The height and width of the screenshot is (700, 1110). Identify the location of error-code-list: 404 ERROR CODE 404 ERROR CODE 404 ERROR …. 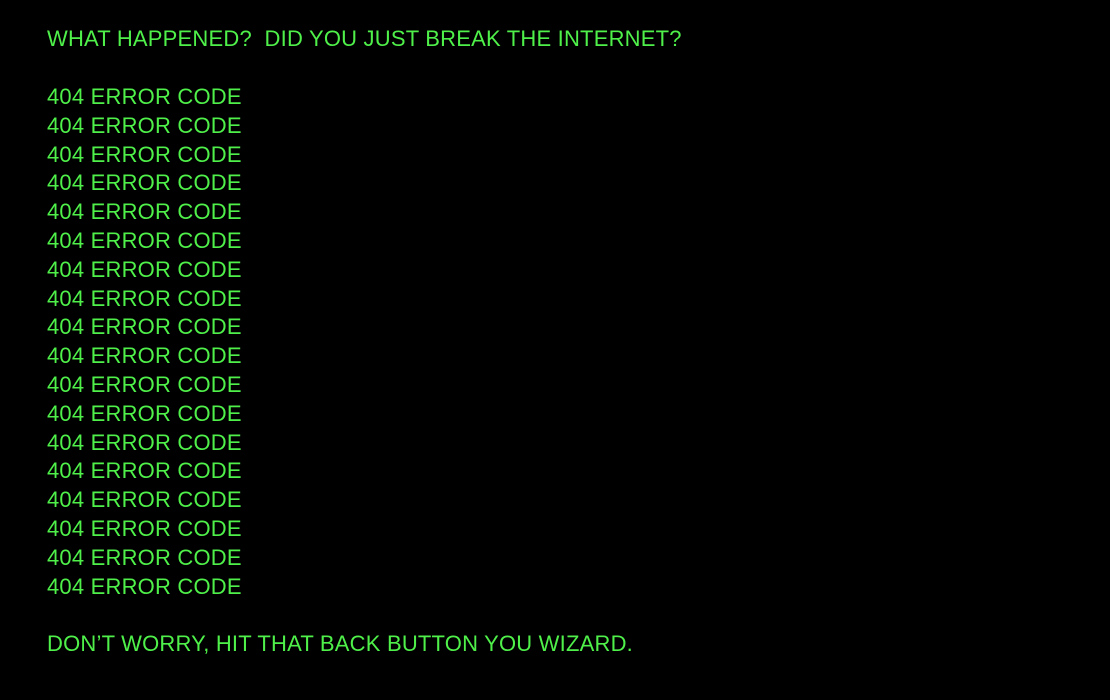
(144, 342).